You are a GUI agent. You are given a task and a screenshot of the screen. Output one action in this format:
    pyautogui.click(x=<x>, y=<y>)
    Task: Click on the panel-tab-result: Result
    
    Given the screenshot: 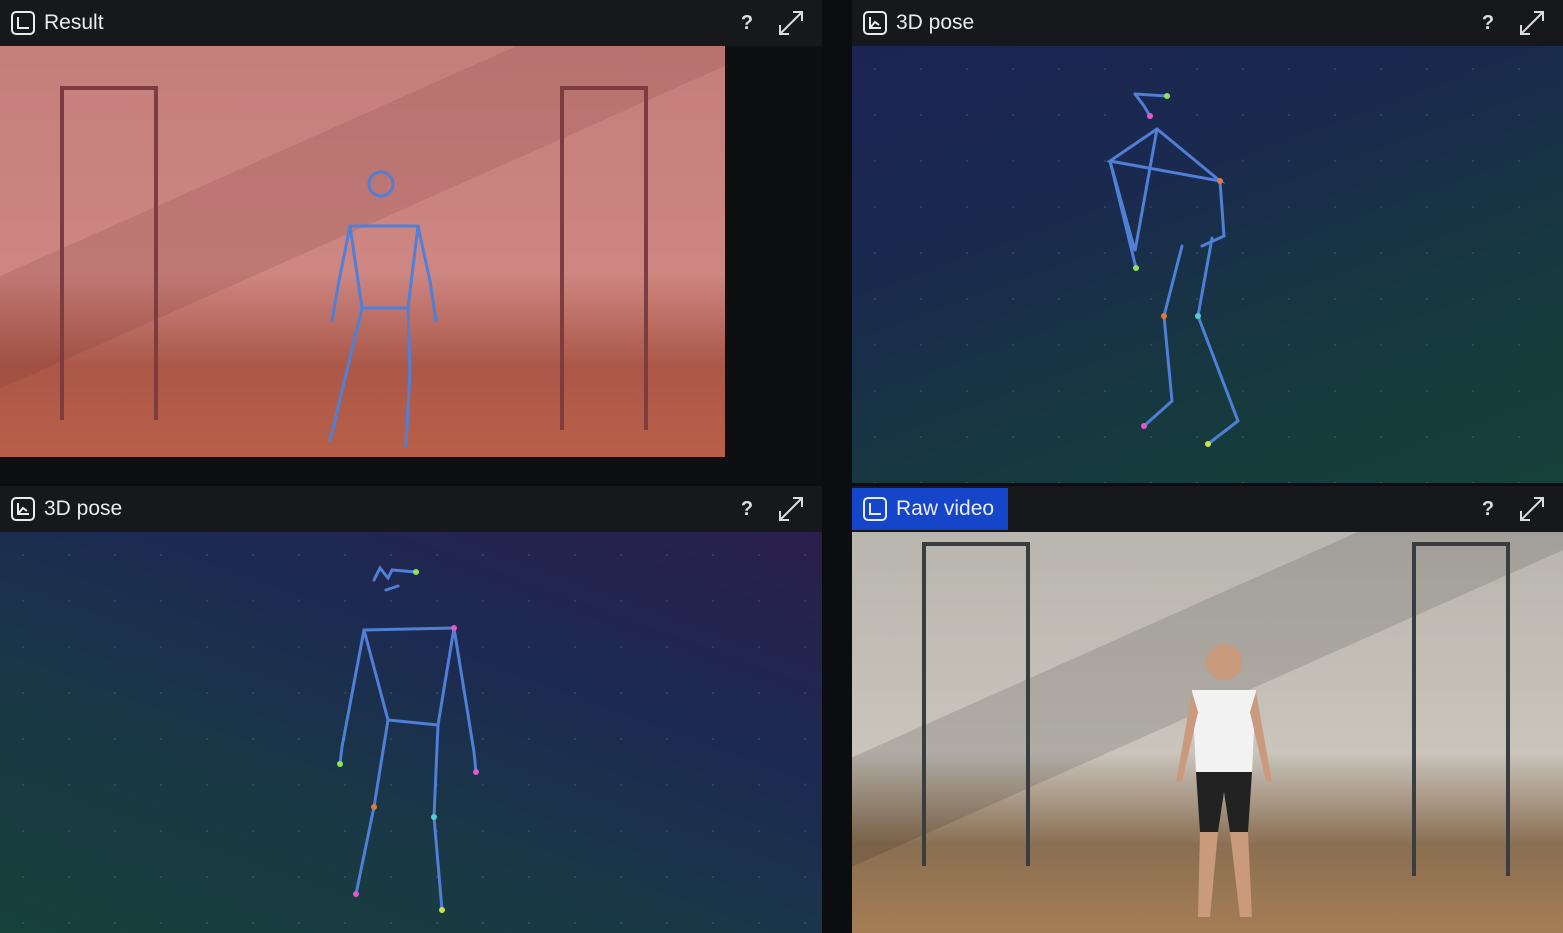 What is the action you would take?
    pyautogui.click(x=59, y=23)
    